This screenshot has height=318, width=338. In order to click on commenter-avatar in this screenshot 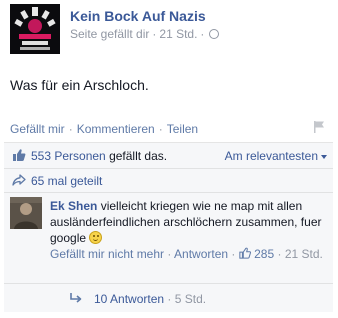, I will do `click(26, 213)`.